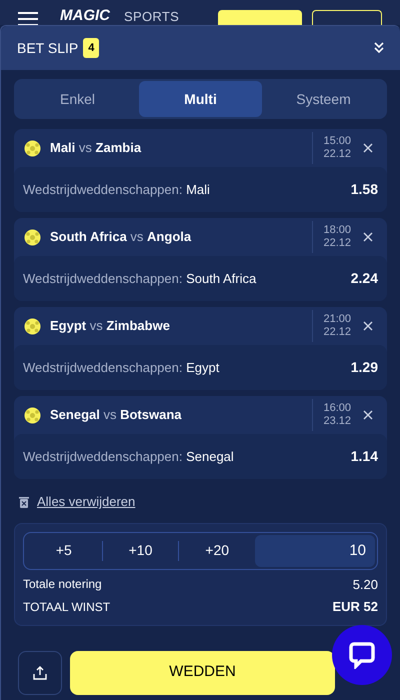 This screenshot has width=400, height=700. I want to click on share-icon, so click(40, 673).